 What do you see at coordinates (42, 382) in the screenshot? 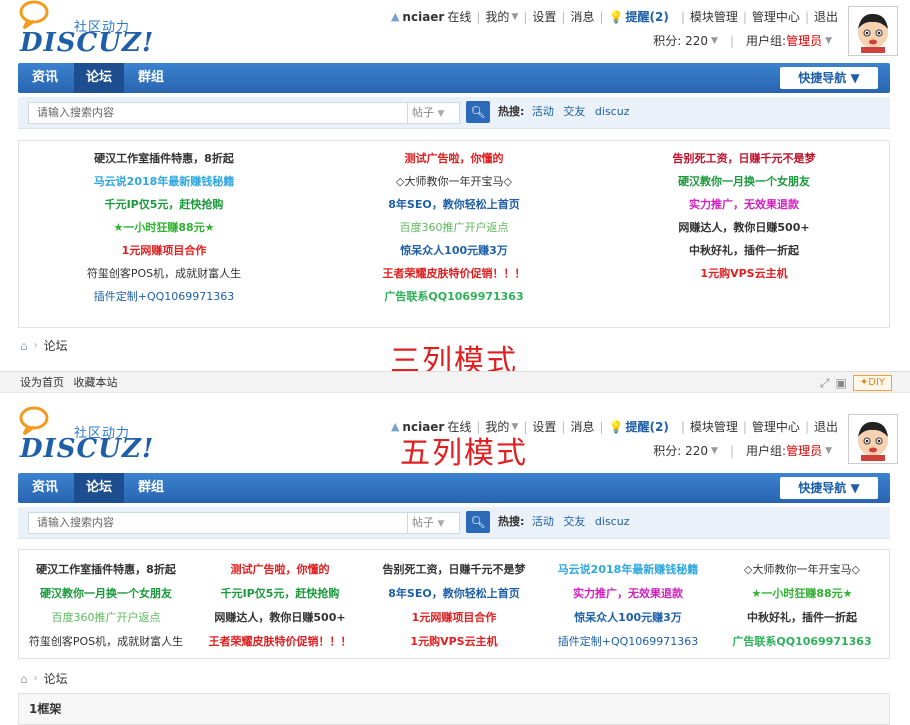
I see `set-home-link: 设为首页` at bounding box center [42, 382].